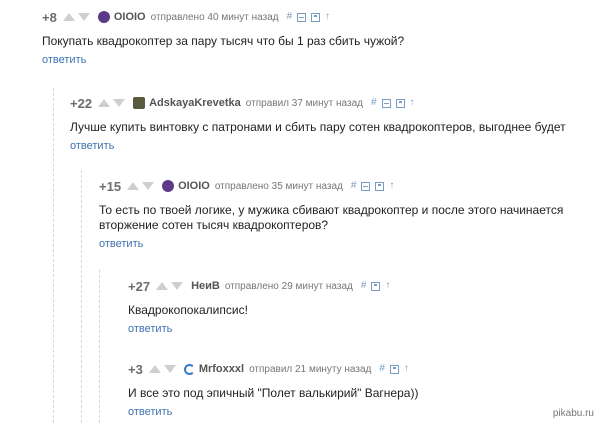  I want to click on comment-header: +27 НеиВ отправлено 29 минут назад # ↑, so click(353, 286).